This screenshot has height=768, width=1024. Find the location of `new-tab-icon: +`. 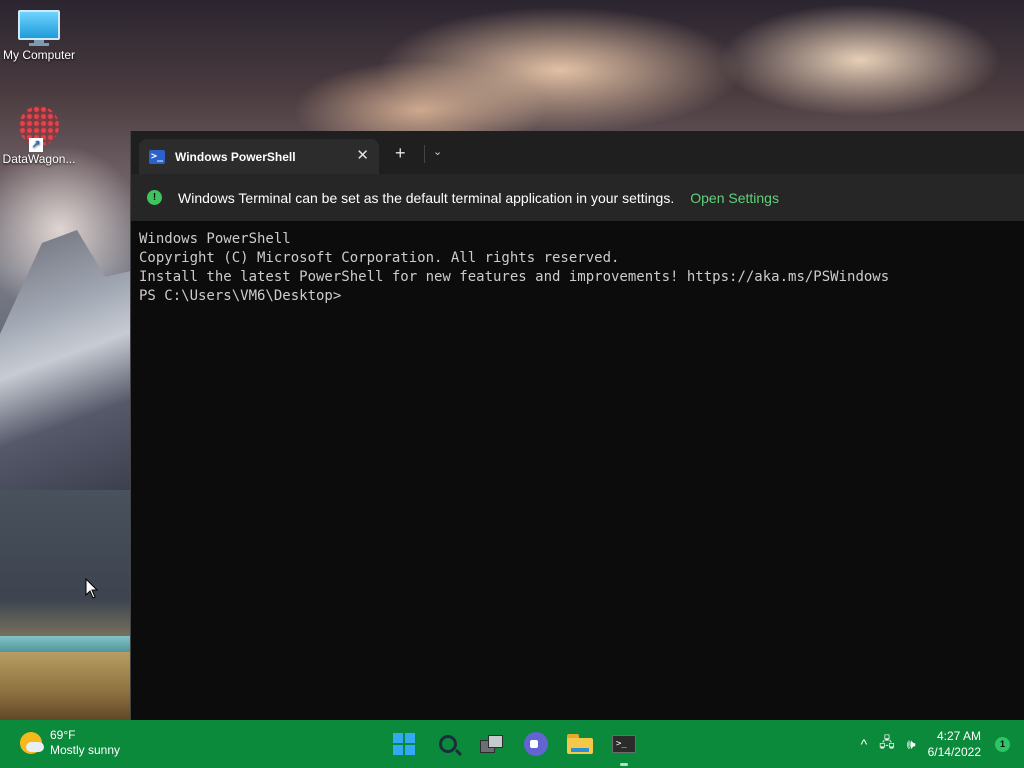

new-tab-icon: + is located at coordinates (400, 153).